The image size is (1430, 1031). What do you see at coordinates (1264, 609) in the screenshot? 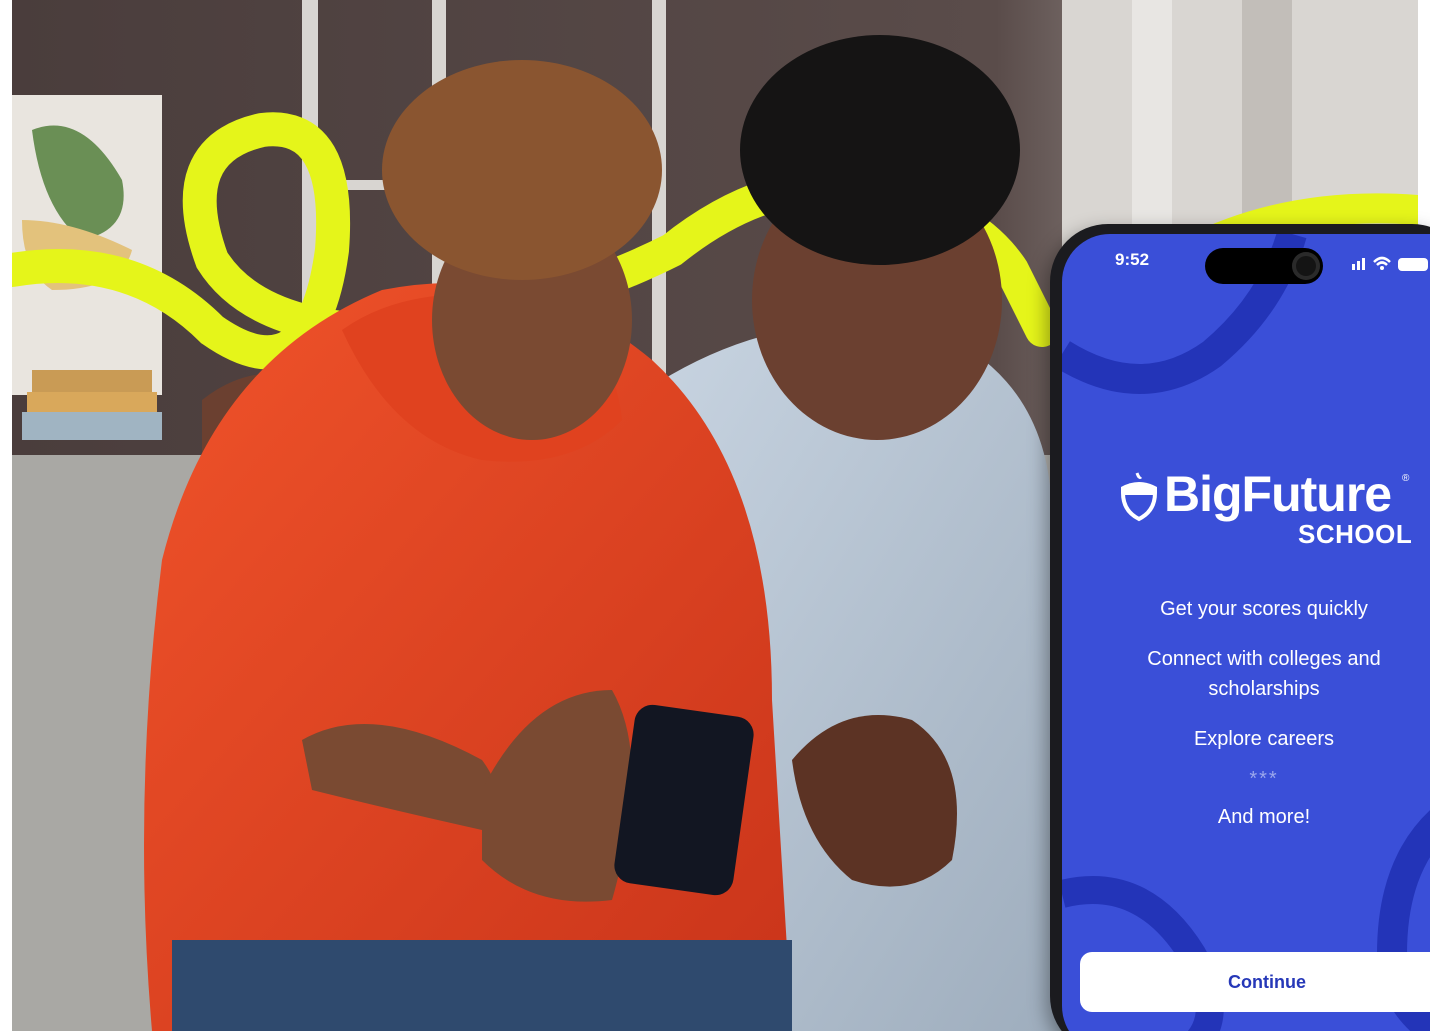
I see `feature-item-scores: Get your scores quickly` at bounding box center [1264, 609].